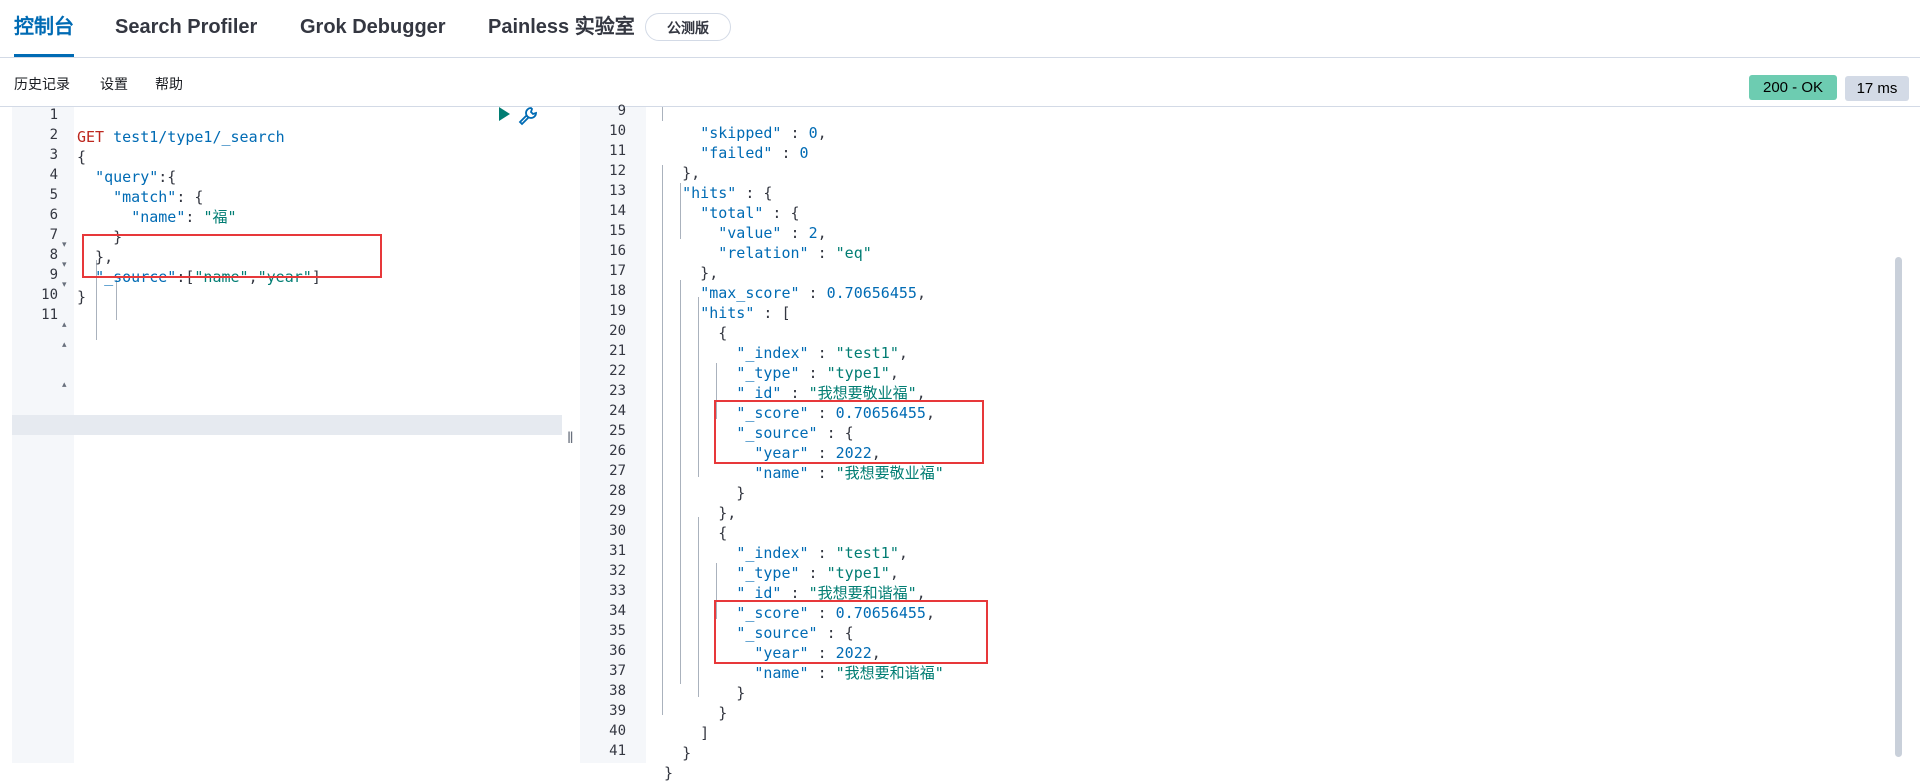 This screenshot has width=1920, height=783. I want to click on line-number: 20, so click(617, 331).